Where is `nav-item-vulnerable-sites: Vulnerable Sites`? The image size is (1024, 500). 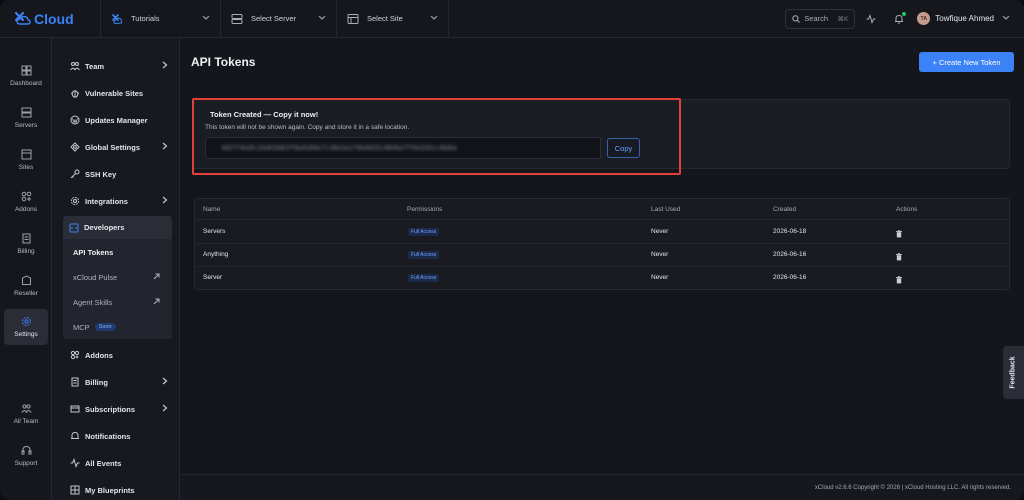 nav-item-vulnerable-sites: Vulnerable Sites is located at coordinates (118, 93).